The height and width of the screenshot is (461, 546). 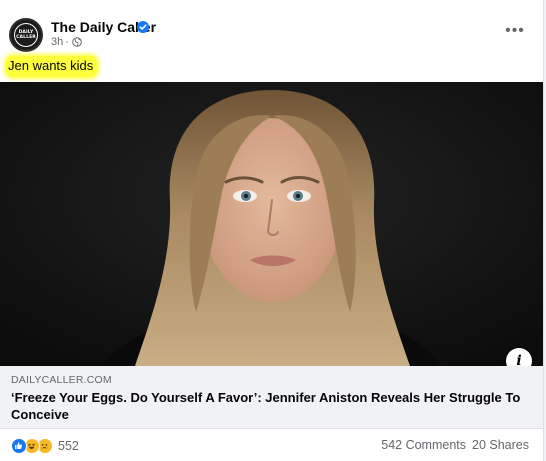 What do you see at coordinates (143, 27) in the screenshot?
I see `verified-badge-icon` at bounding box center [143, 27].